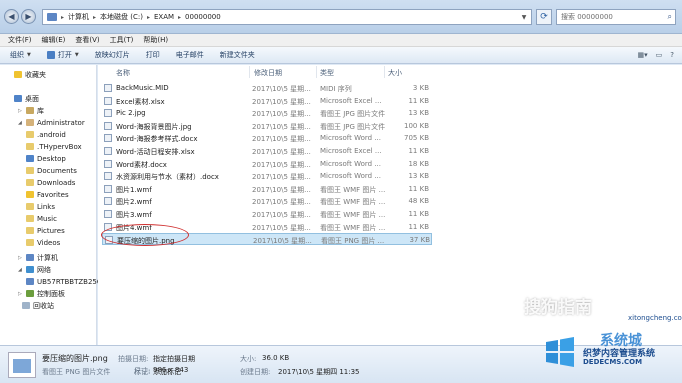 This screenshot has width=682, height=383. Describe the element at coordinates (203, 17) in the screenshot. I see `breadcrumb-folder: 00000000` at that location.